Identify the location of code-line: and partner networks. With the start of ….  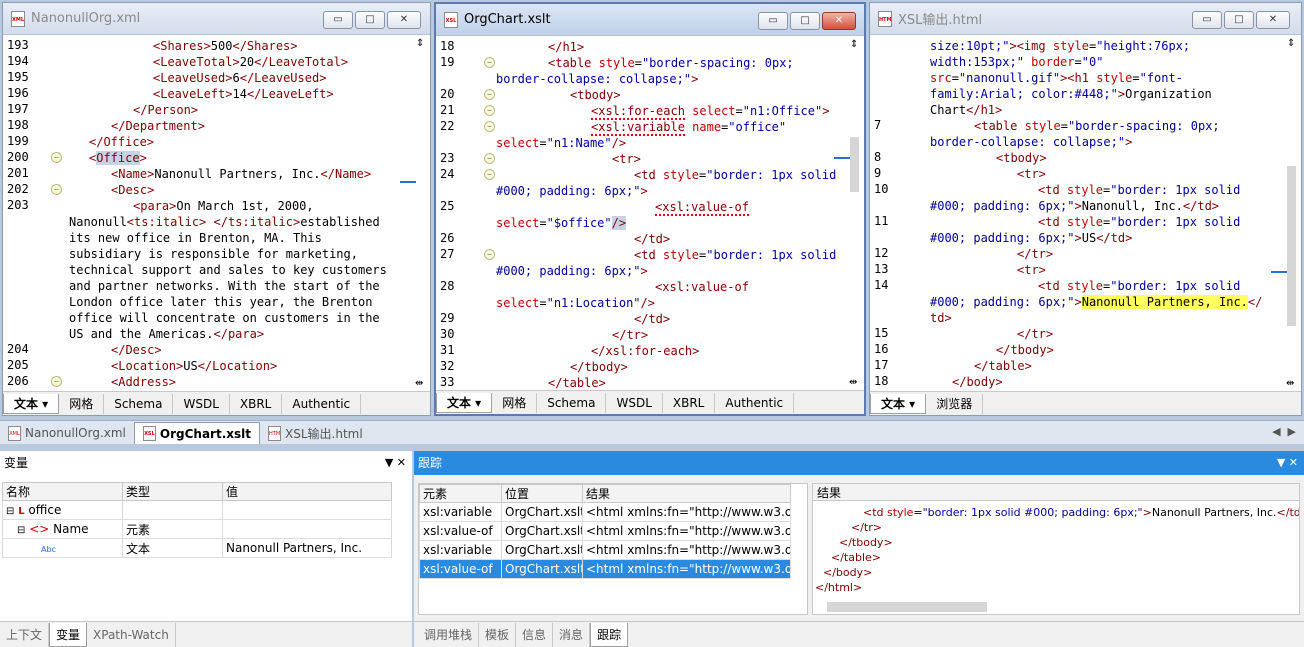
(224, 286).